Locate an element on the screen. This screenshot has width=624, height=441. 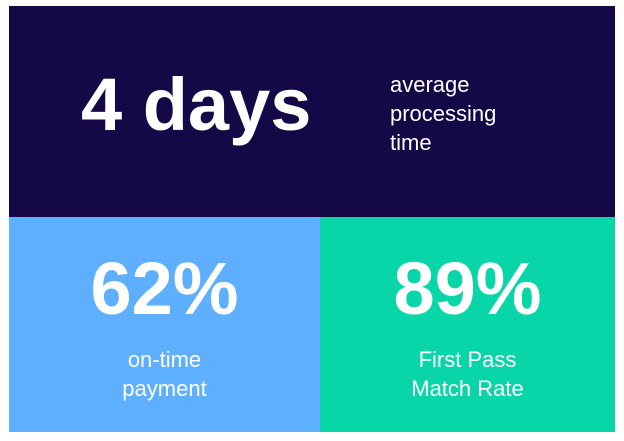
on-time-payment-label-line-1: on-time is located at coordinates (164, 359).